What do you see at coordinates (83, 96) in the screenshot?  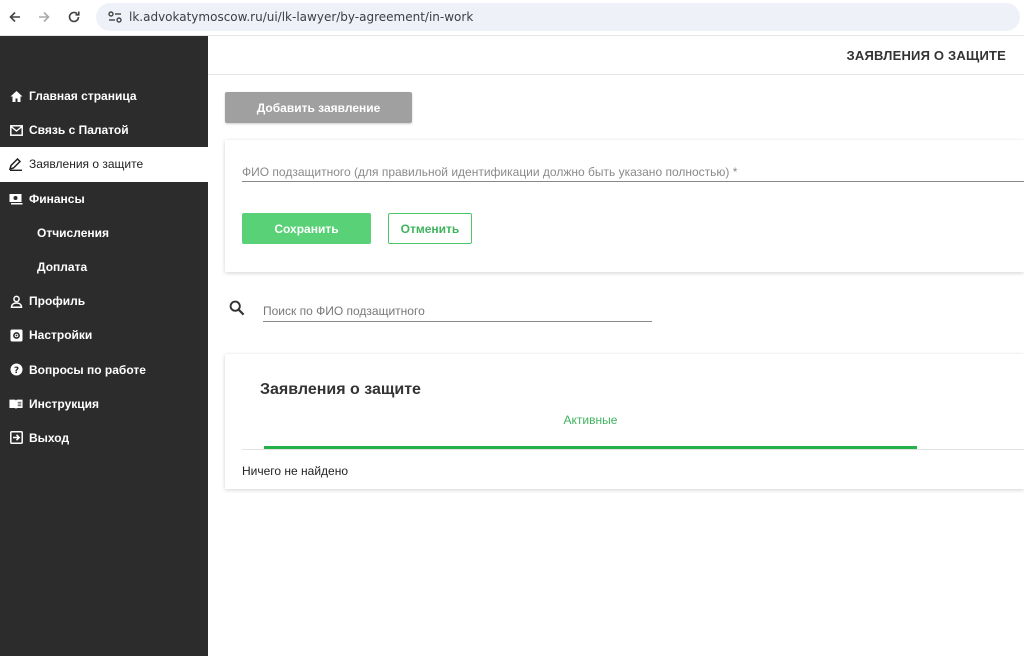 I see `sidebar-item-label: Главная страница` at bounding box center [83, 96].